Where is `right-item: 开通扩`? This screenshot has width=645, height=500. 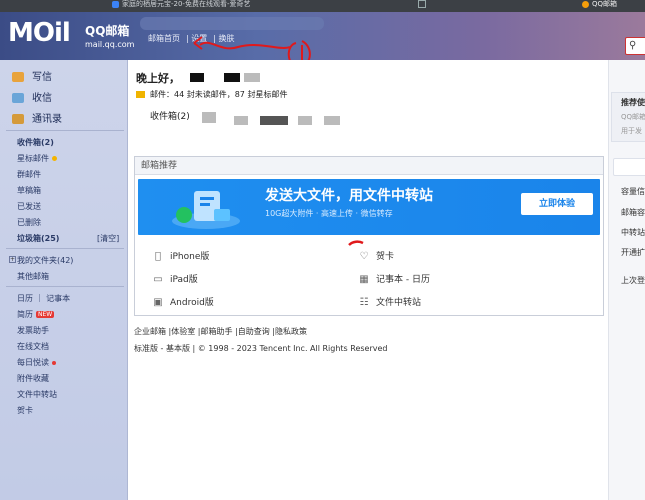 right-item: 开通扩 is located at coordinates (633, 252).